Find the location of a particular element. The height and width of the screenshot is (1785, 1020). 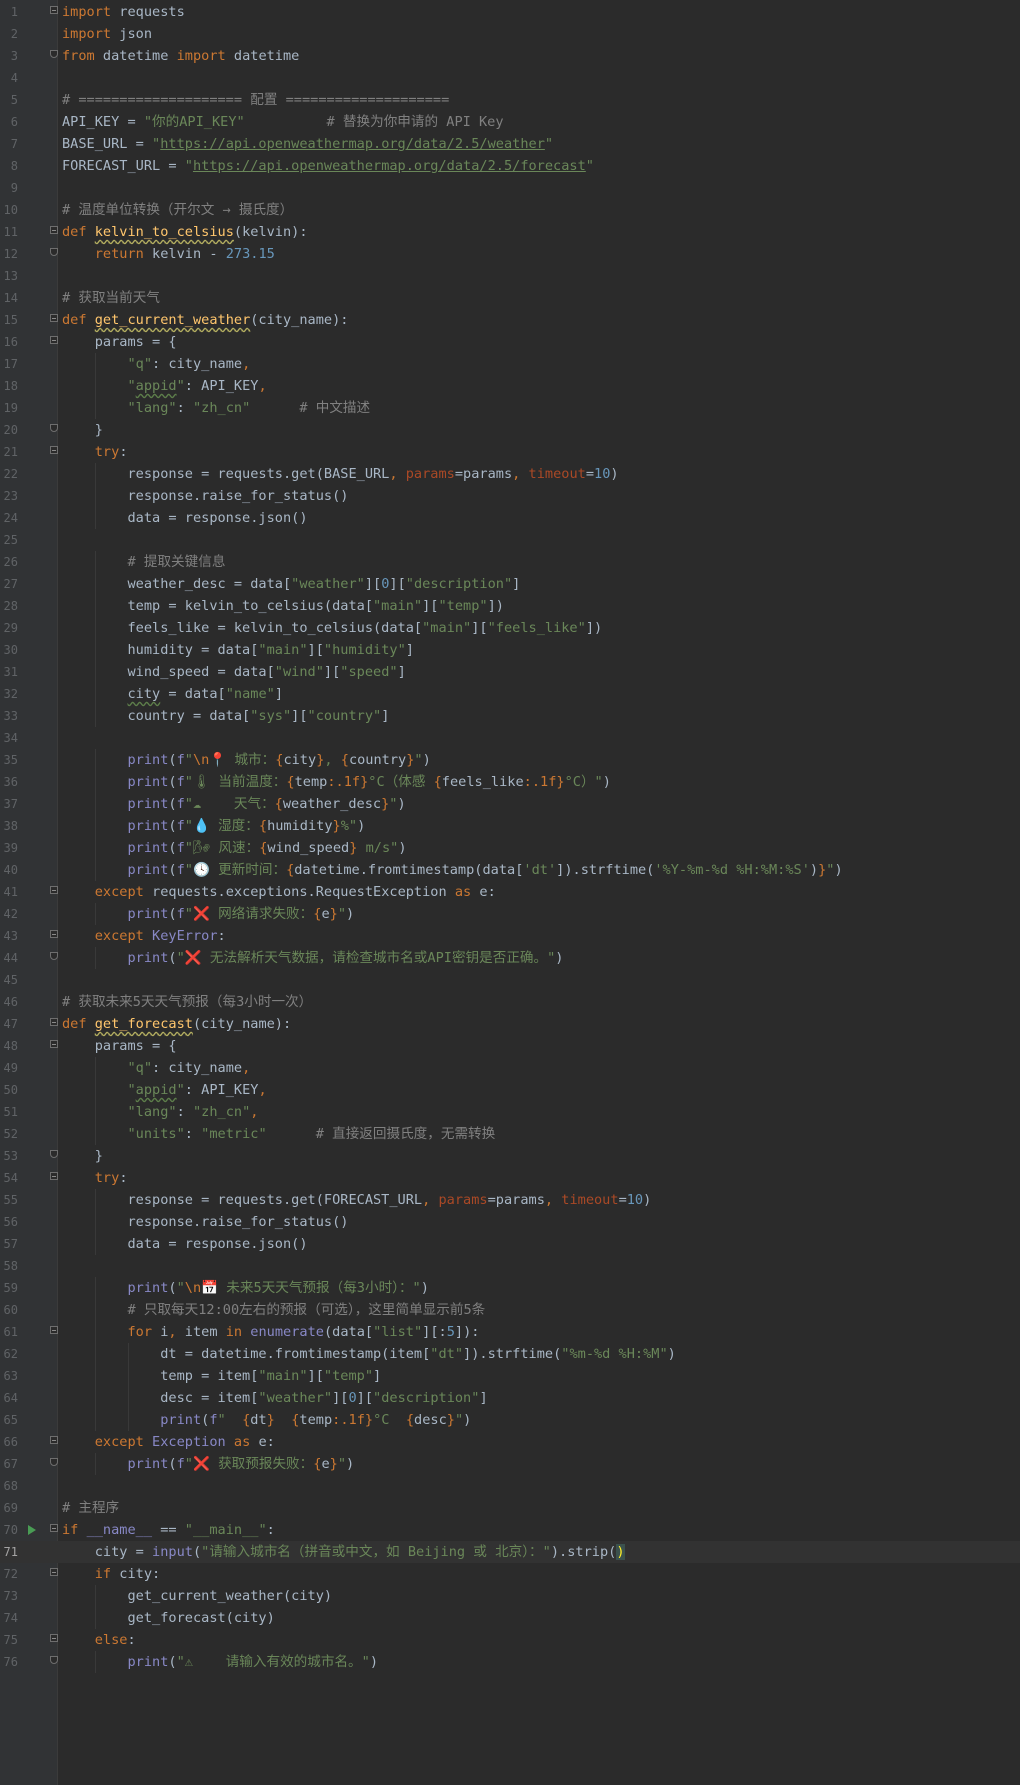

code-line: 42 print(f"❌ 网络请求失败：{e}") is located at coordinates (510, 914).